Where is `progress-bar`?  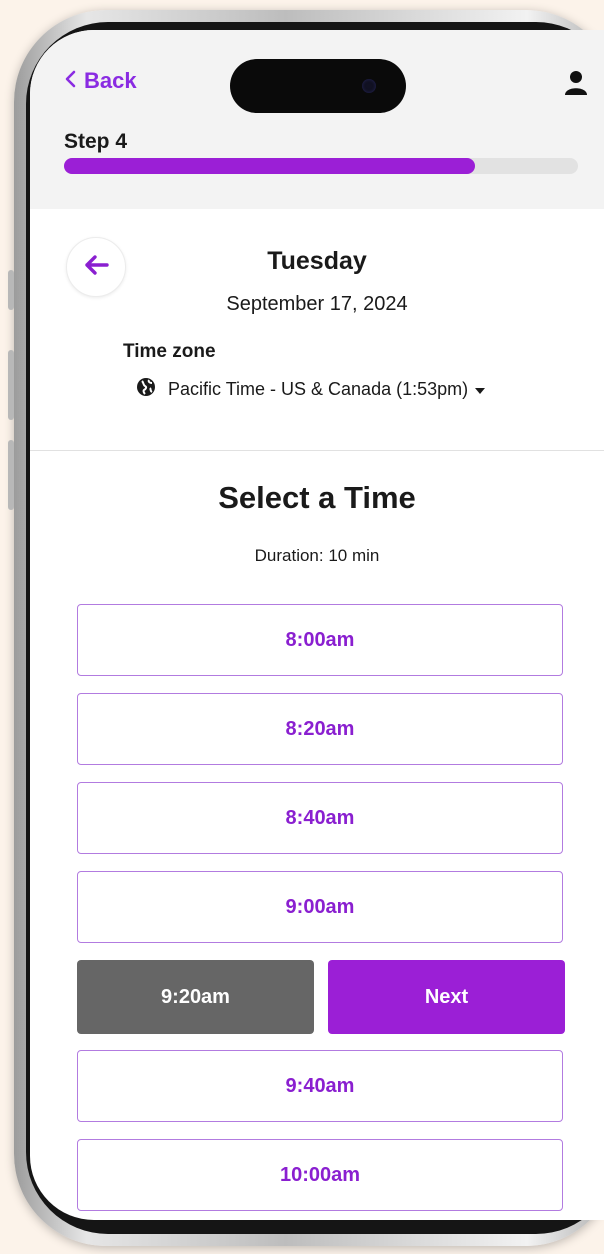 progress-bar is located at coordinates (321, 166).